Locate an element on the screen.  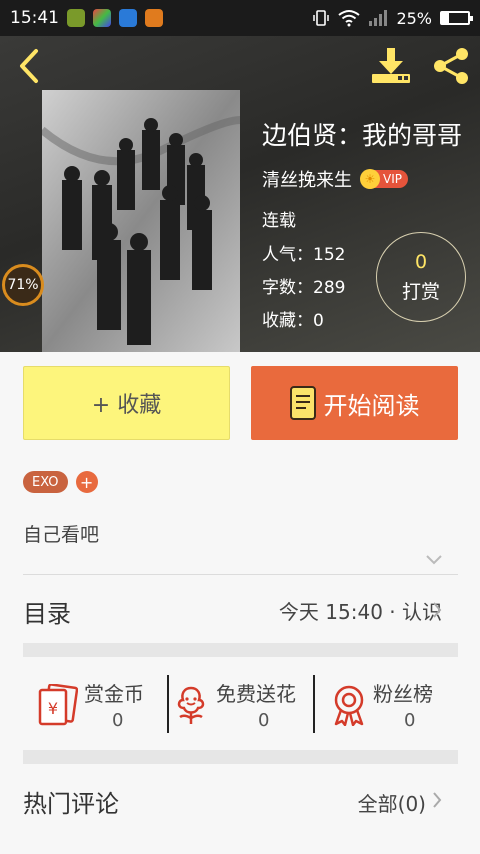
read-progress-badge: 71% is located at coordinates (23, 285).